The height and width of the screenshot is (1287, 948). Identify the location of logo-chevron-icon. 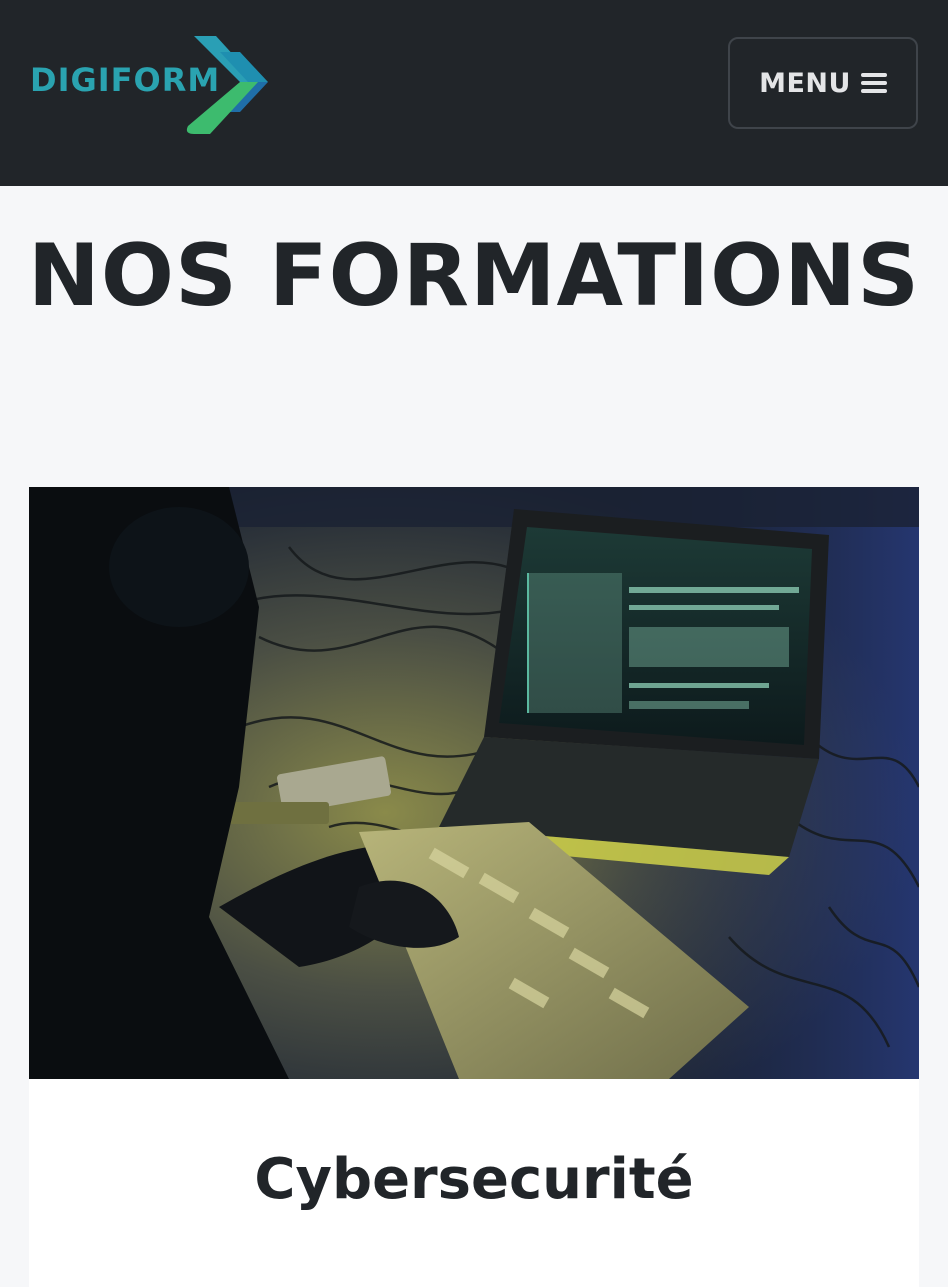
(227, 85).